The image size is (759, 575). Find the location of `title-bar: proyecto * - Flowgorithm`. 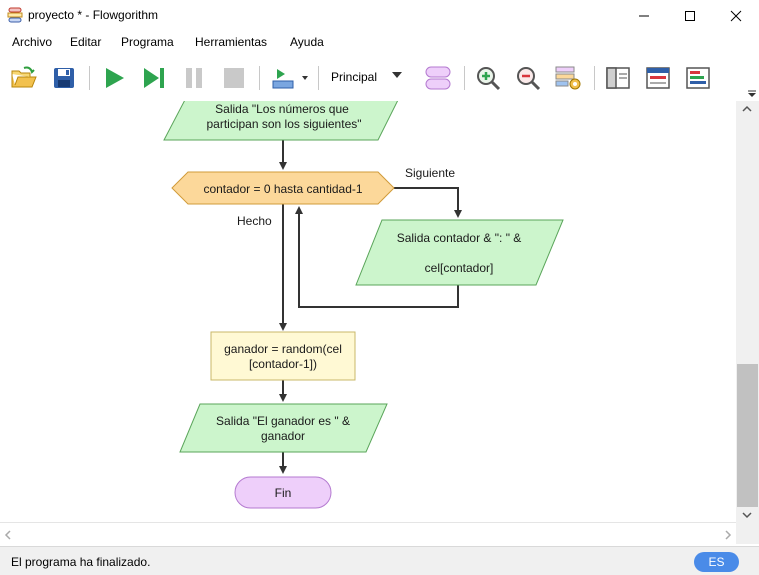

title-bar: proyecto * - Flowgorithm is located at coordinates (379, 15).